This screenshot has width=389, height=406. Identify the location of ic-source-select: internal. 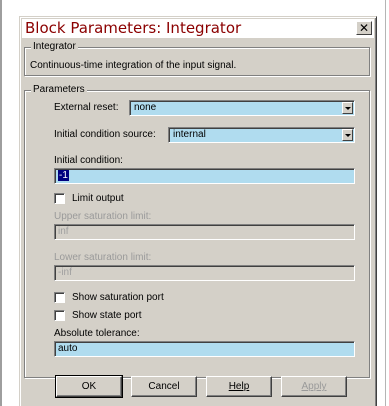
(261, 135).